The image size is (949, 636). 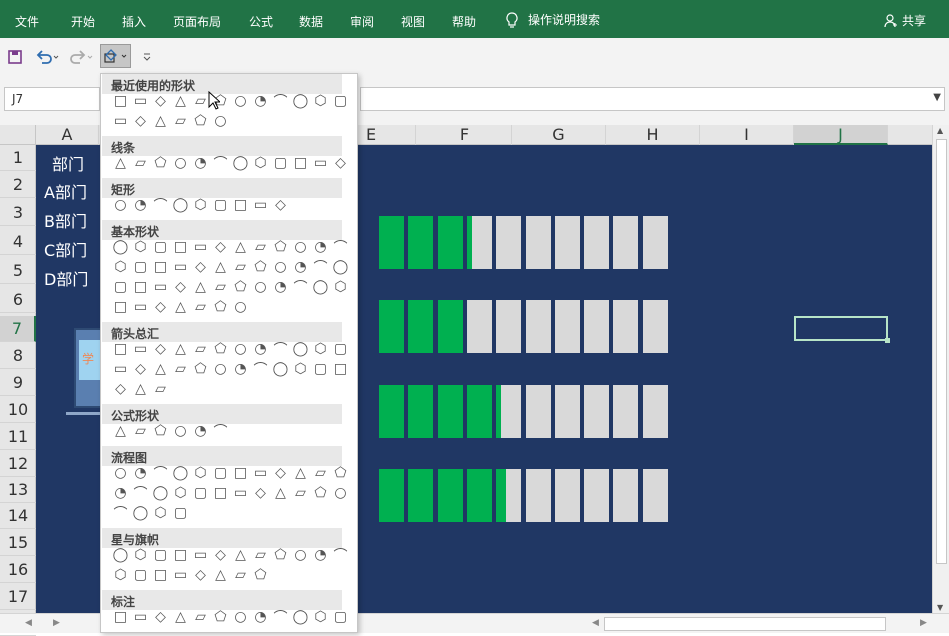 I want to click on scroll-thumb, so click(x=941, y=351).